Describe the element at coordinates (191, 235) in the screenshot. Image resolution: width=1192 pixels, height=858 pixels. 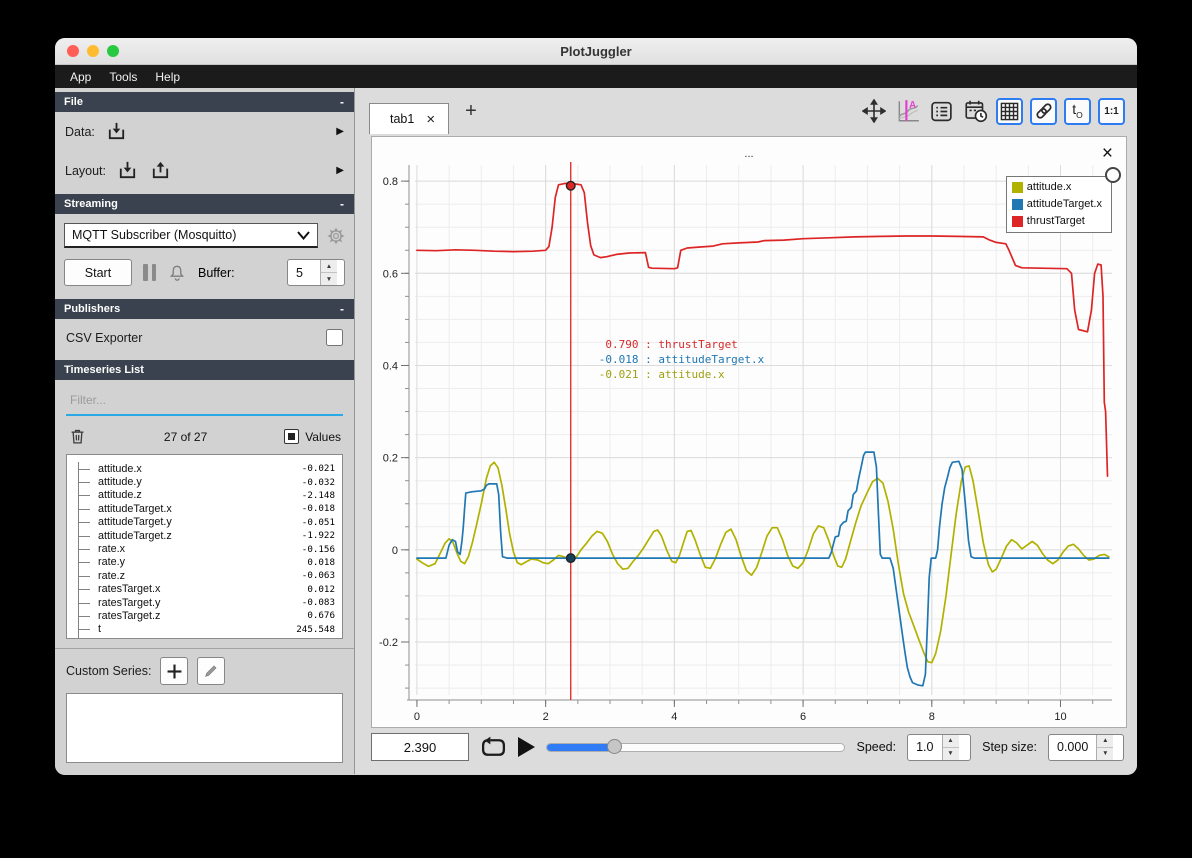
I see `streaming-source-select: MQTT Subscriber (Mosquitto)` at that location.